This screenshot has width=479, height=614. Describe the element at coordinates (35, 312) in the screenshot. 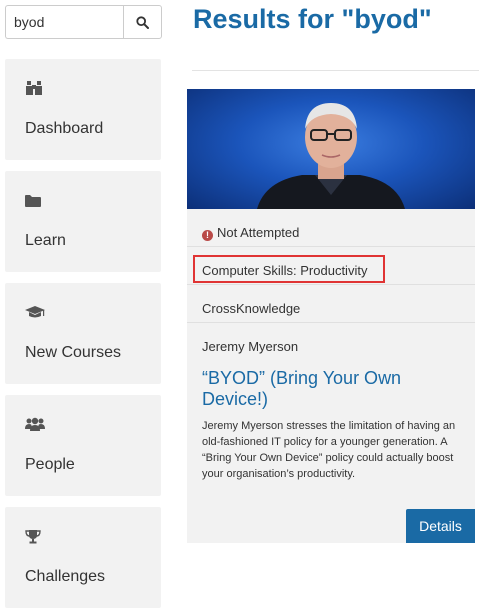

I see `graduation-cap-icon` at that location.